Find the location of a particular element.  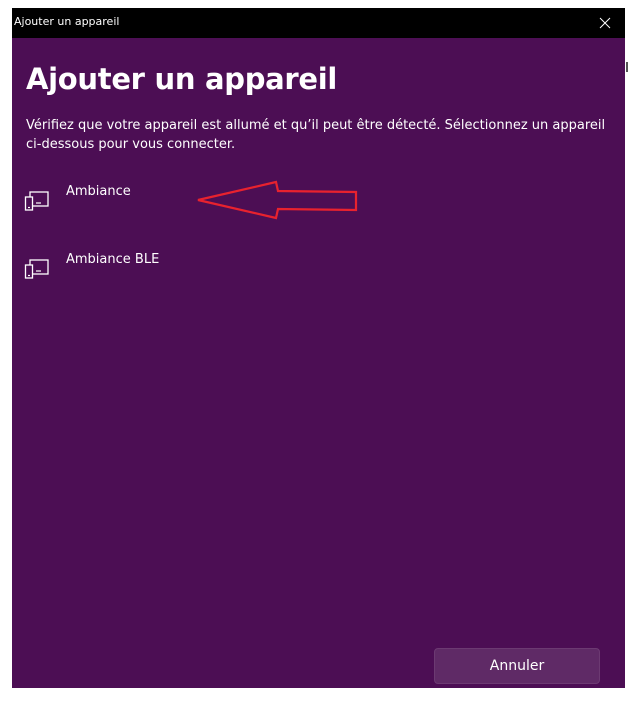

device-label-ambiance-ble: Ambiance BLE is located at coordinates (113, 259).